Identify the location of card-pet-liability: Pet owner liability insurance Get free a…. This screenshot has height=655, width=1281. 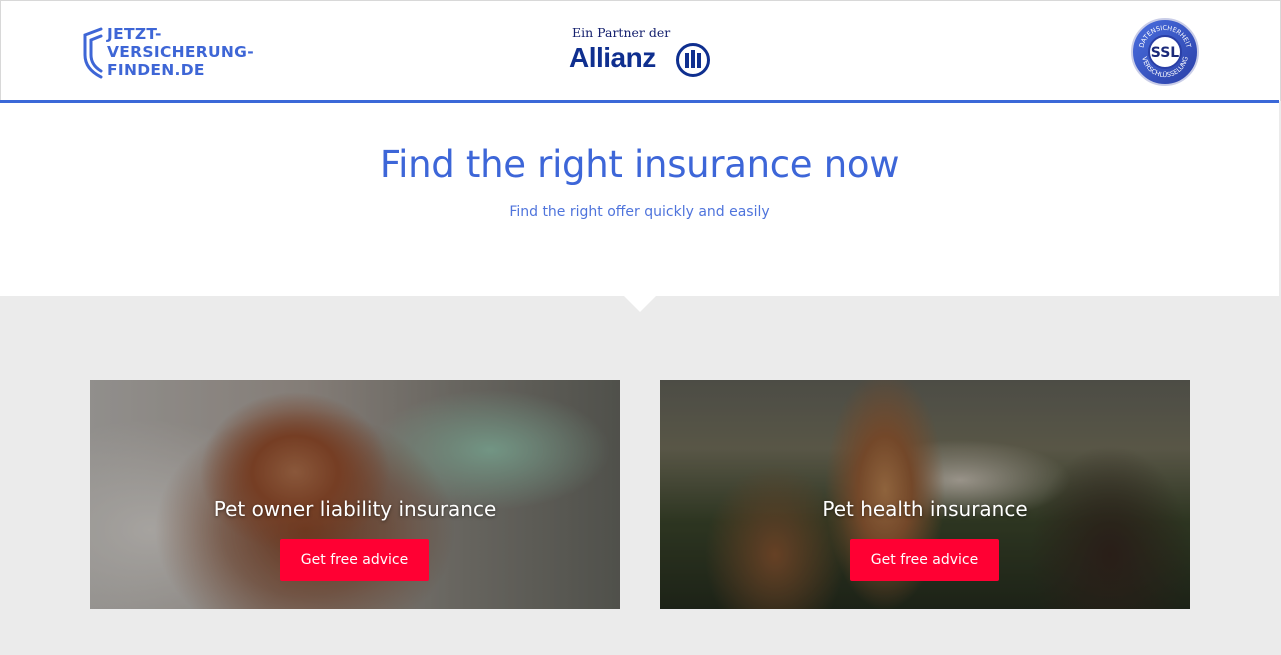
(355, 494).